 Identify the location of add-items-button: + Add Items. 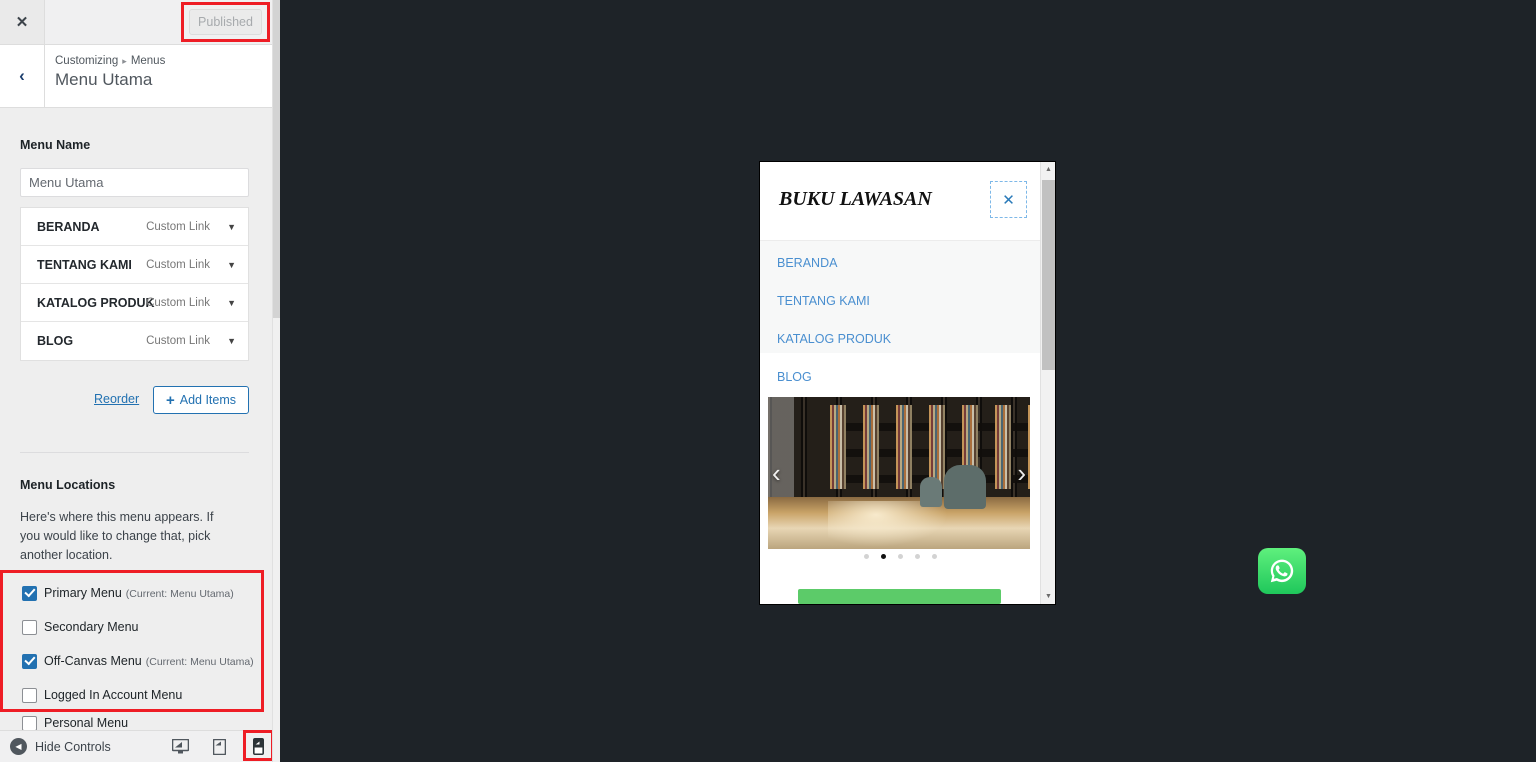
(201, 400).